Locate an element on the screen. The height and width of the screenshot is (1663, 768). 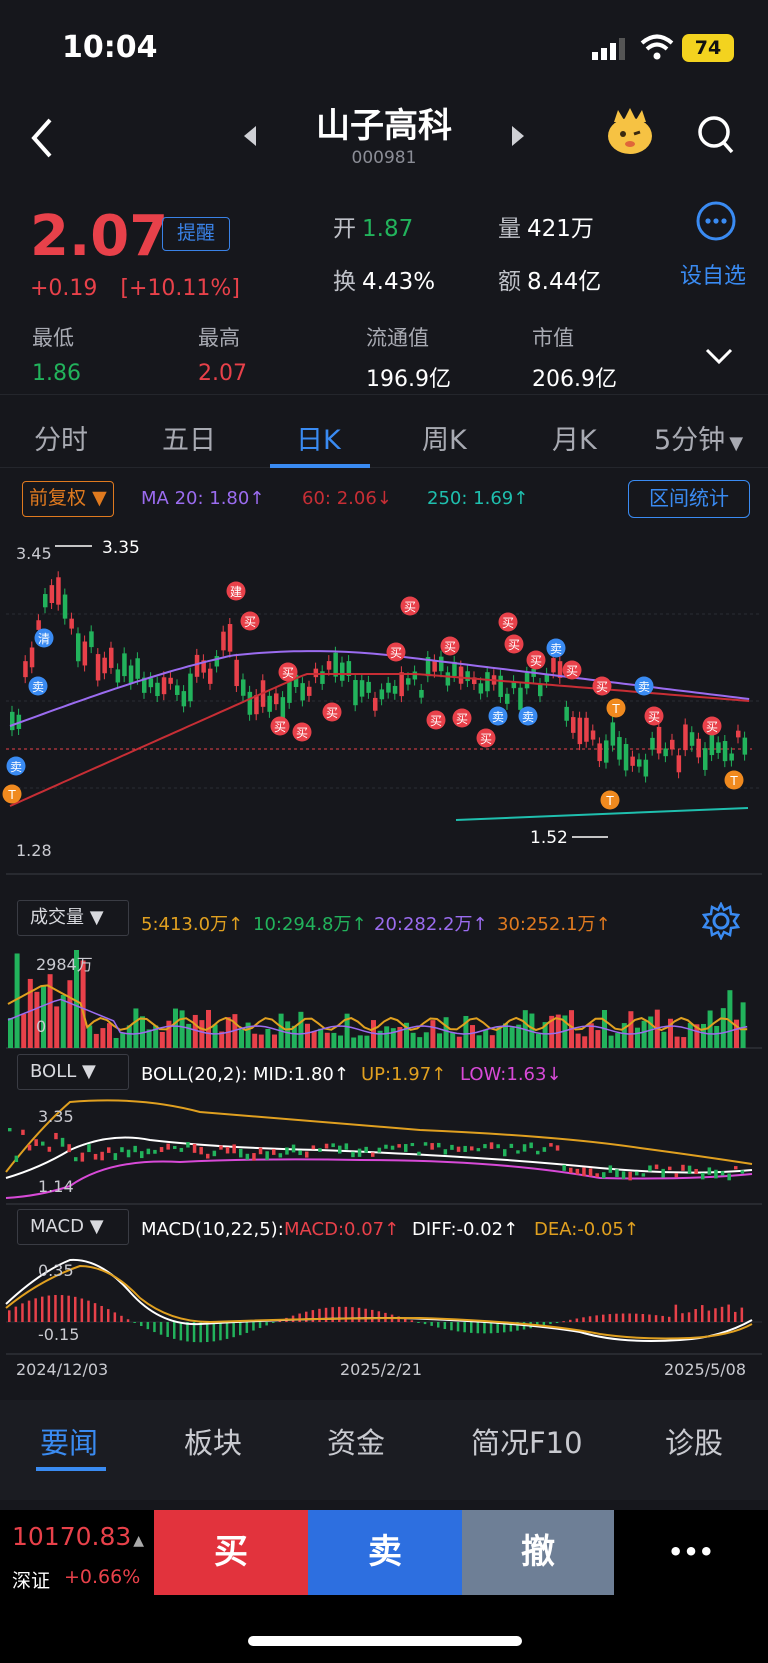
macd-title: MACD(10,22,5): is located at coordinates (212, 1229).